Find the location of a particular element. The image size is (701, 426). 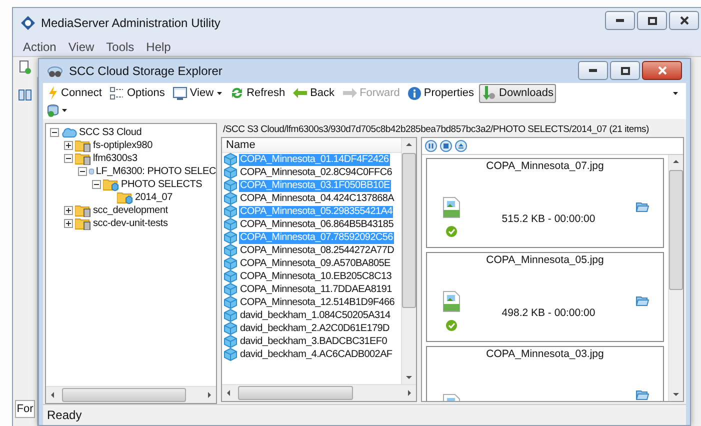

database-plus-icon is located at coordinates (53, 110).